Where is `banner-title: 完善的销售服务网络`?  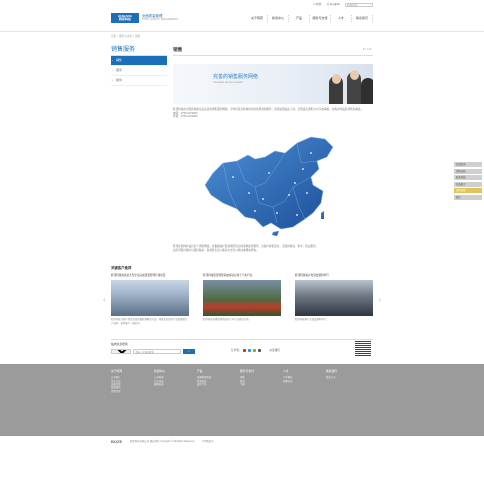
banner-title: 完善的销售服务网络 is located at coordinates (236, 77).